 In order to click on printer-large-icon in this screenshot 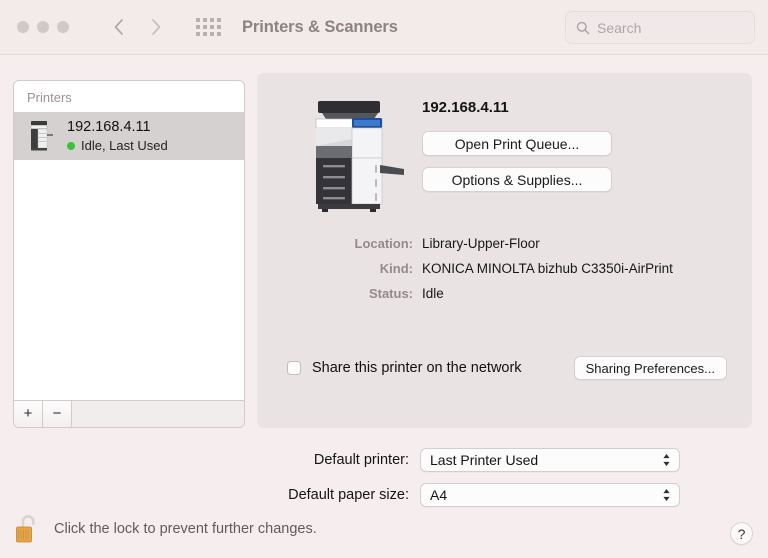, I will do `click(355, 158)`.